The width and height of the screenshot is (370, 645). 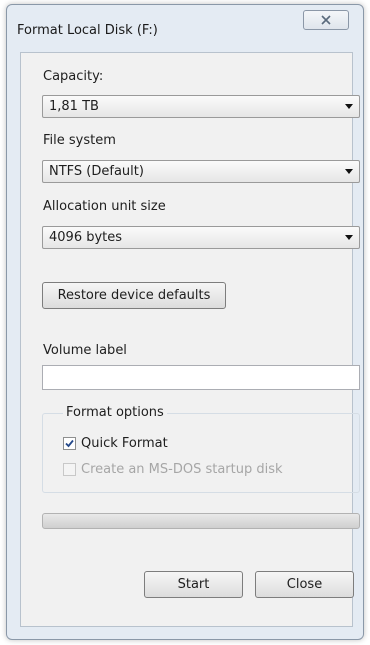 What do you see at coordinates (69, 469) in the screenshot?
I see `msdos-startup-checkbox` at bounding box center [69, 469].